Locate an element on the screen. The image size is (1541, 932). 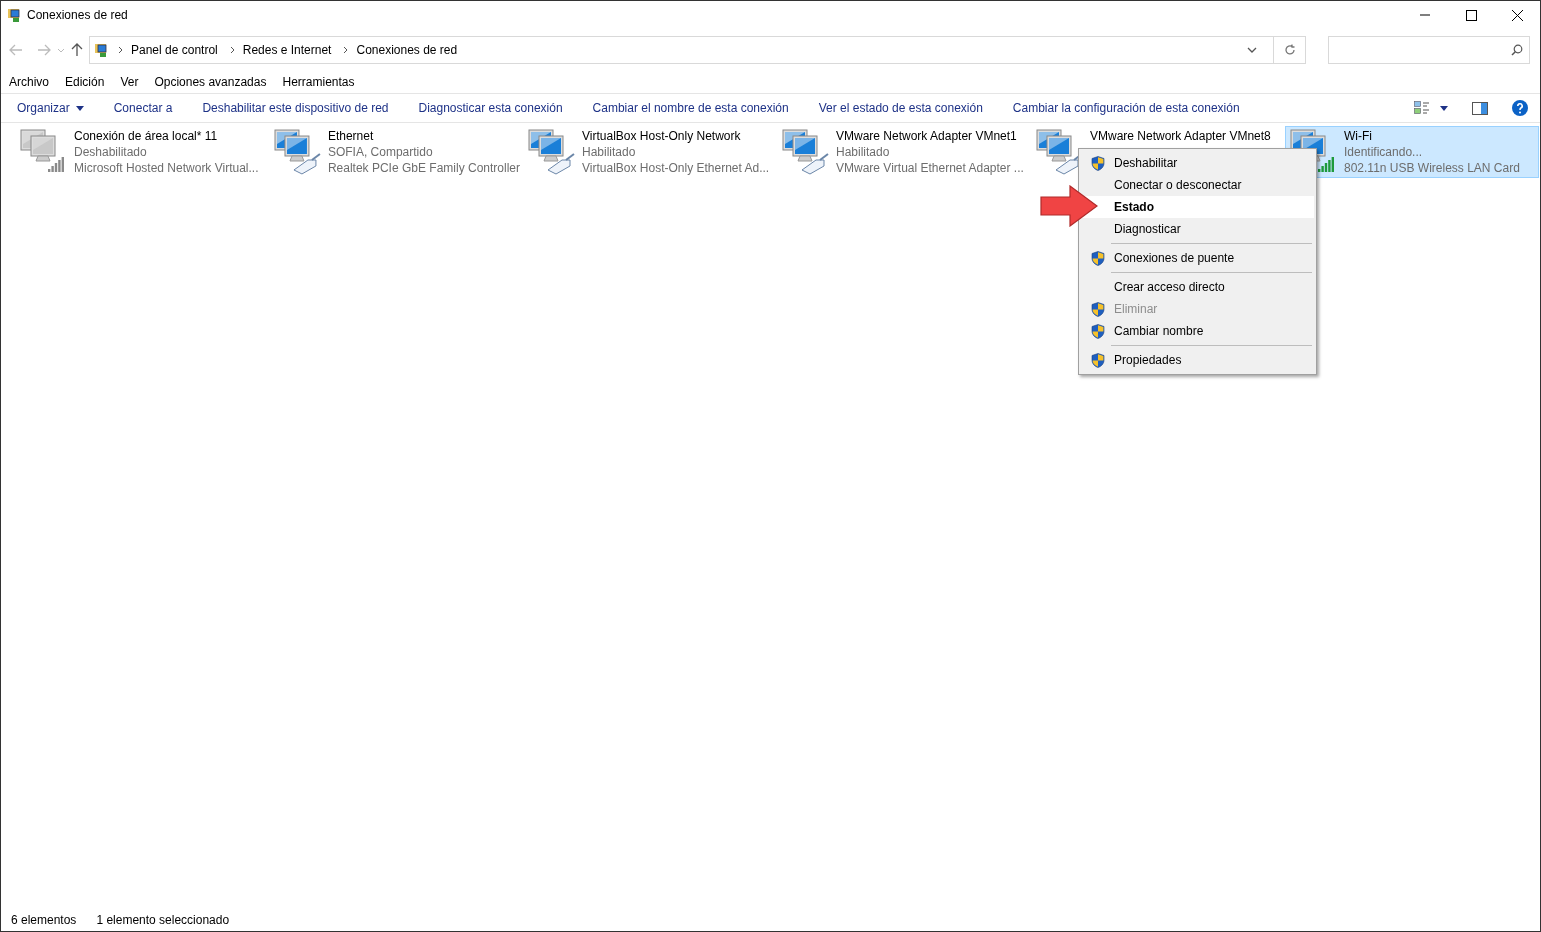
menu-item: Diagnosticar is located at coordinates (1197, 229).